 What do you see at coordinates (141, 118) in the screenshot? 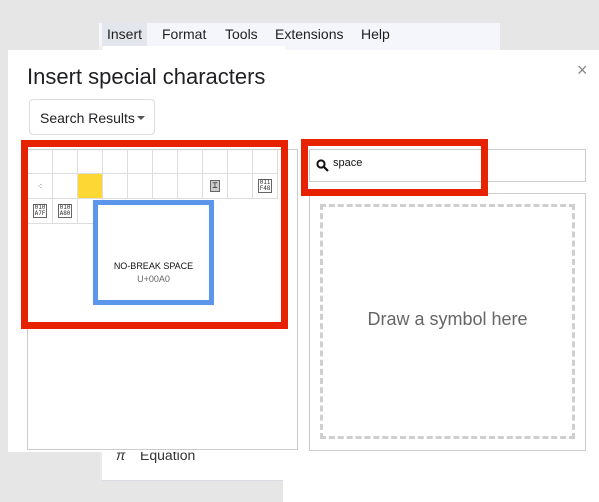
I see `caret-down-icon` at bounding box center [141, 118].